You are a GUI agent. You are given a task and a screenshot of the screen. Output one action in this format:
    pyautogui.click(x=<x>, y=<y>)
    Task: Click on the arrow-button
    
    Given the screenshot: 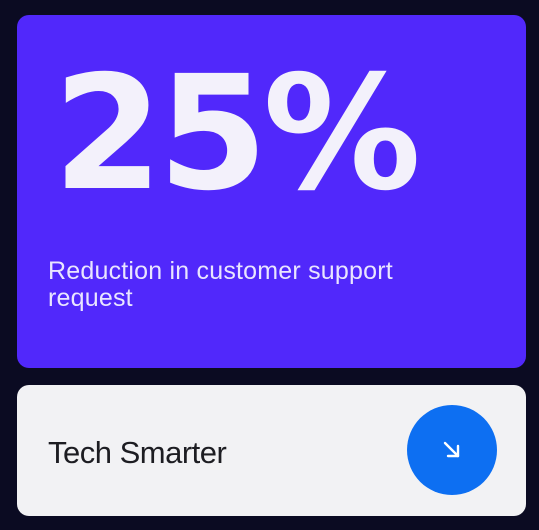 What is the action you would take?
    pyautogui.click(x=452, y=450)
    